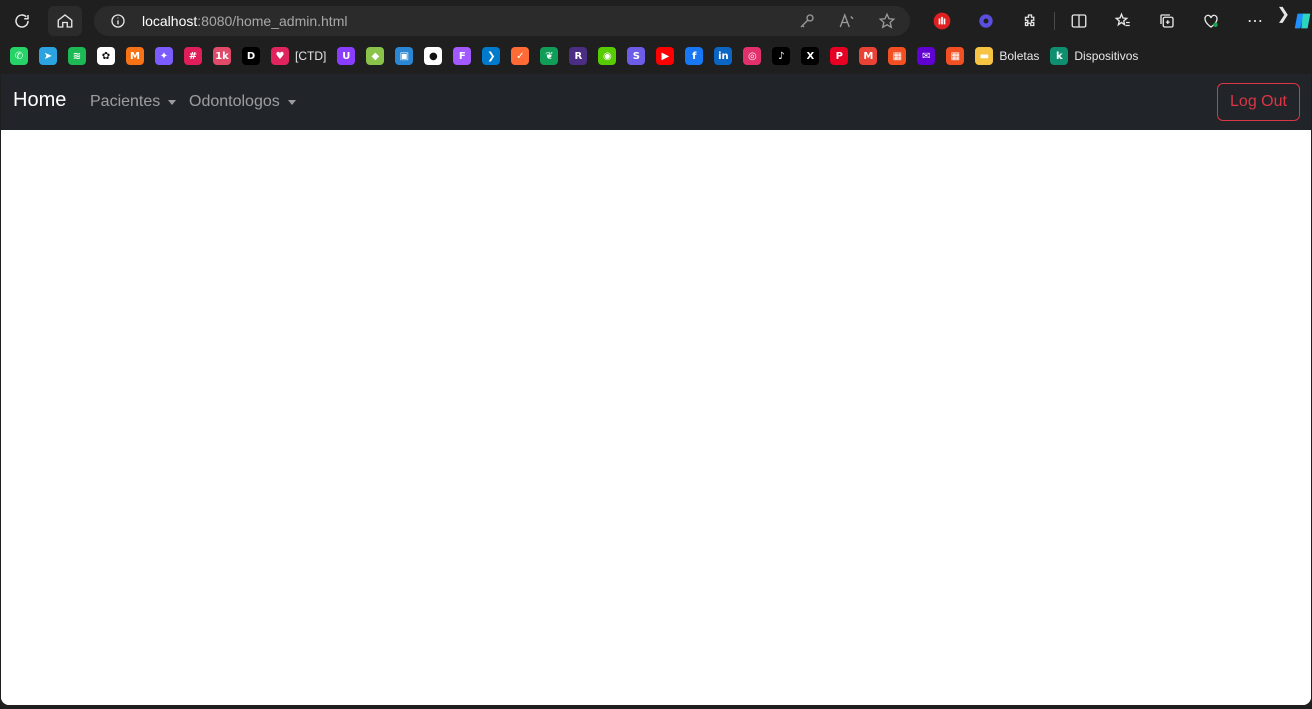  I want to click on bookmark-item: ▬ Boletas, so click(1007, 56).